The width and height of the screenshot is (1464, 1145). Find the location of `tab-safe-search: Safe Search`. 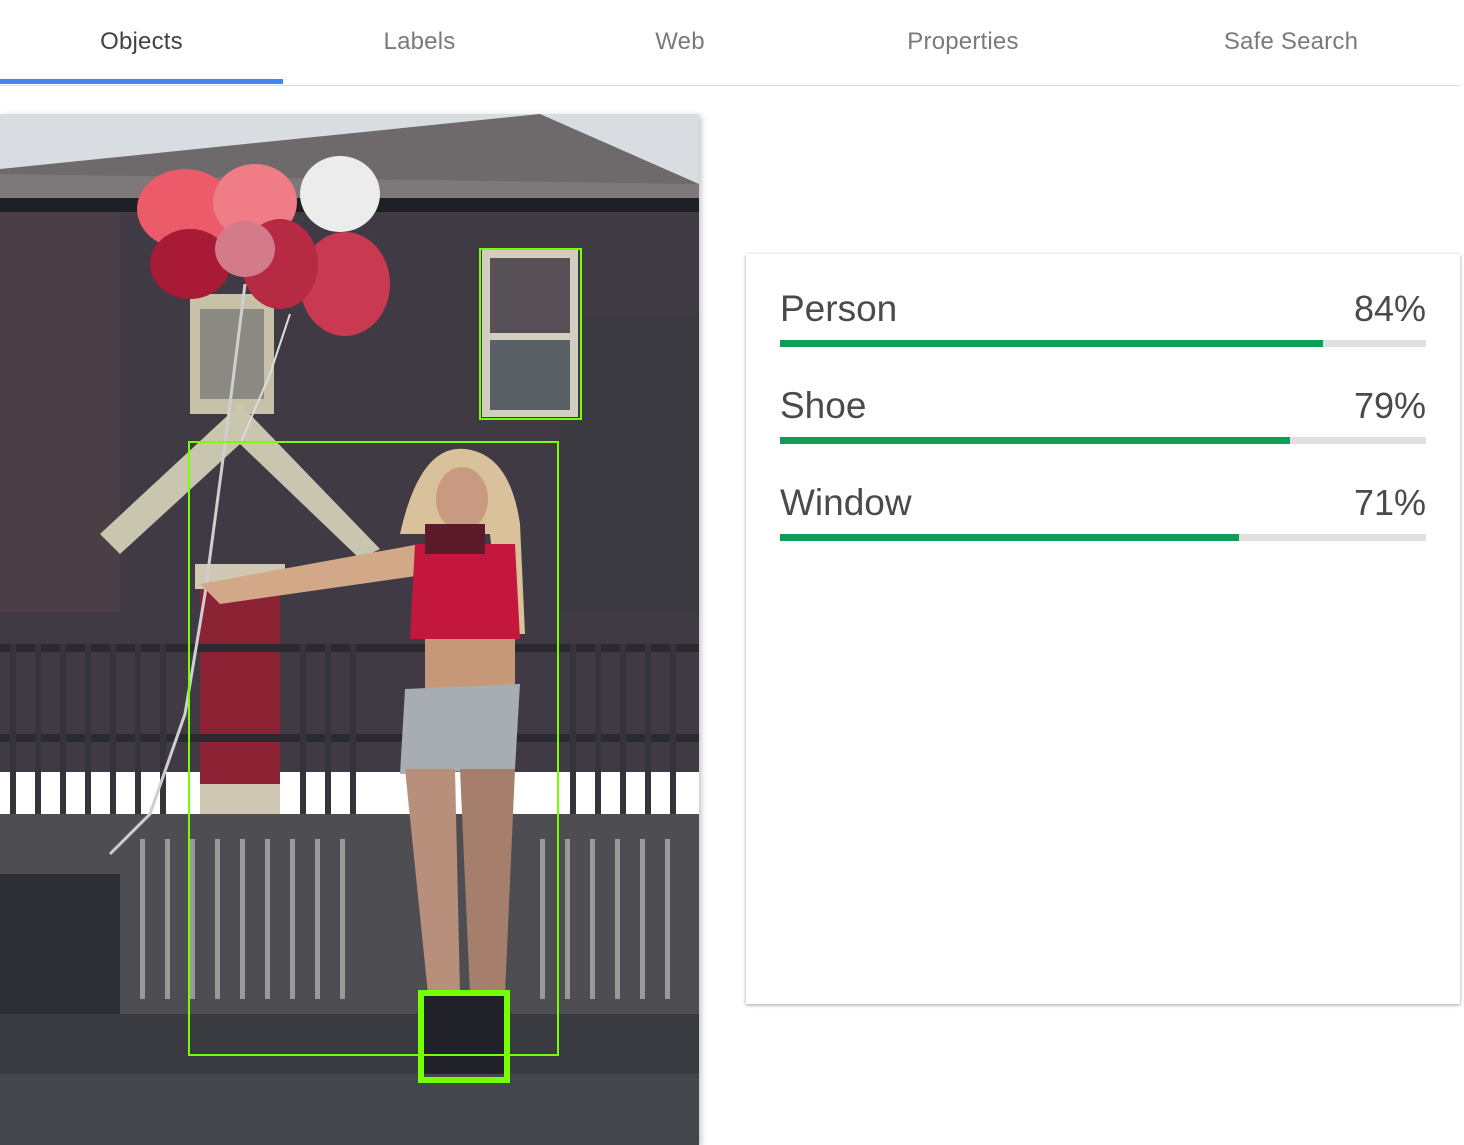

tab-safe-search: Safe Search is located at coordinates (1291, 42).